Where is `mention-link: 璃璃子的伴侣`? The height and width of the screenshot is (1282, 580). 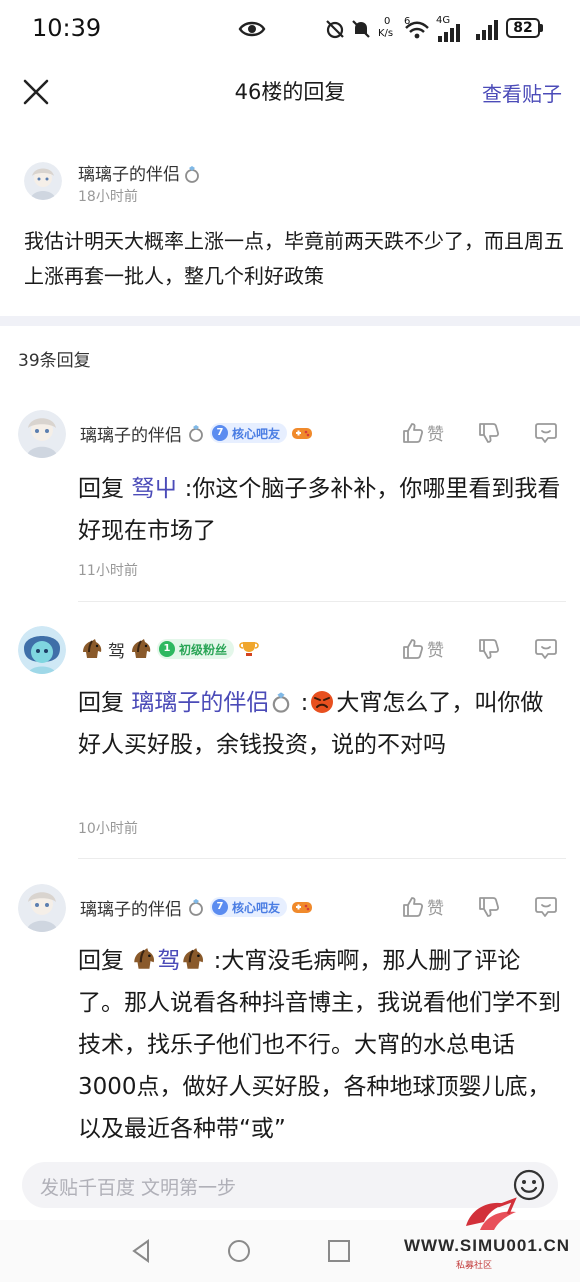
mention-link: 璃璃子的伴侣 is located at coordinates (212, 703).